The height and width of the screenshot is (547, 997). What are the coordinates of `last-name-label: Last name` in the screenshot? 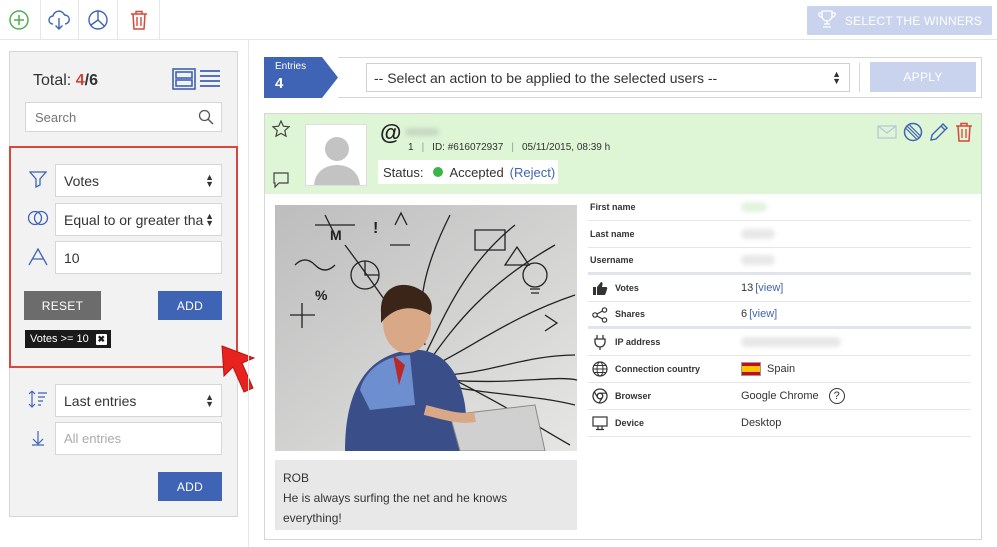 It's located at (612, 234).